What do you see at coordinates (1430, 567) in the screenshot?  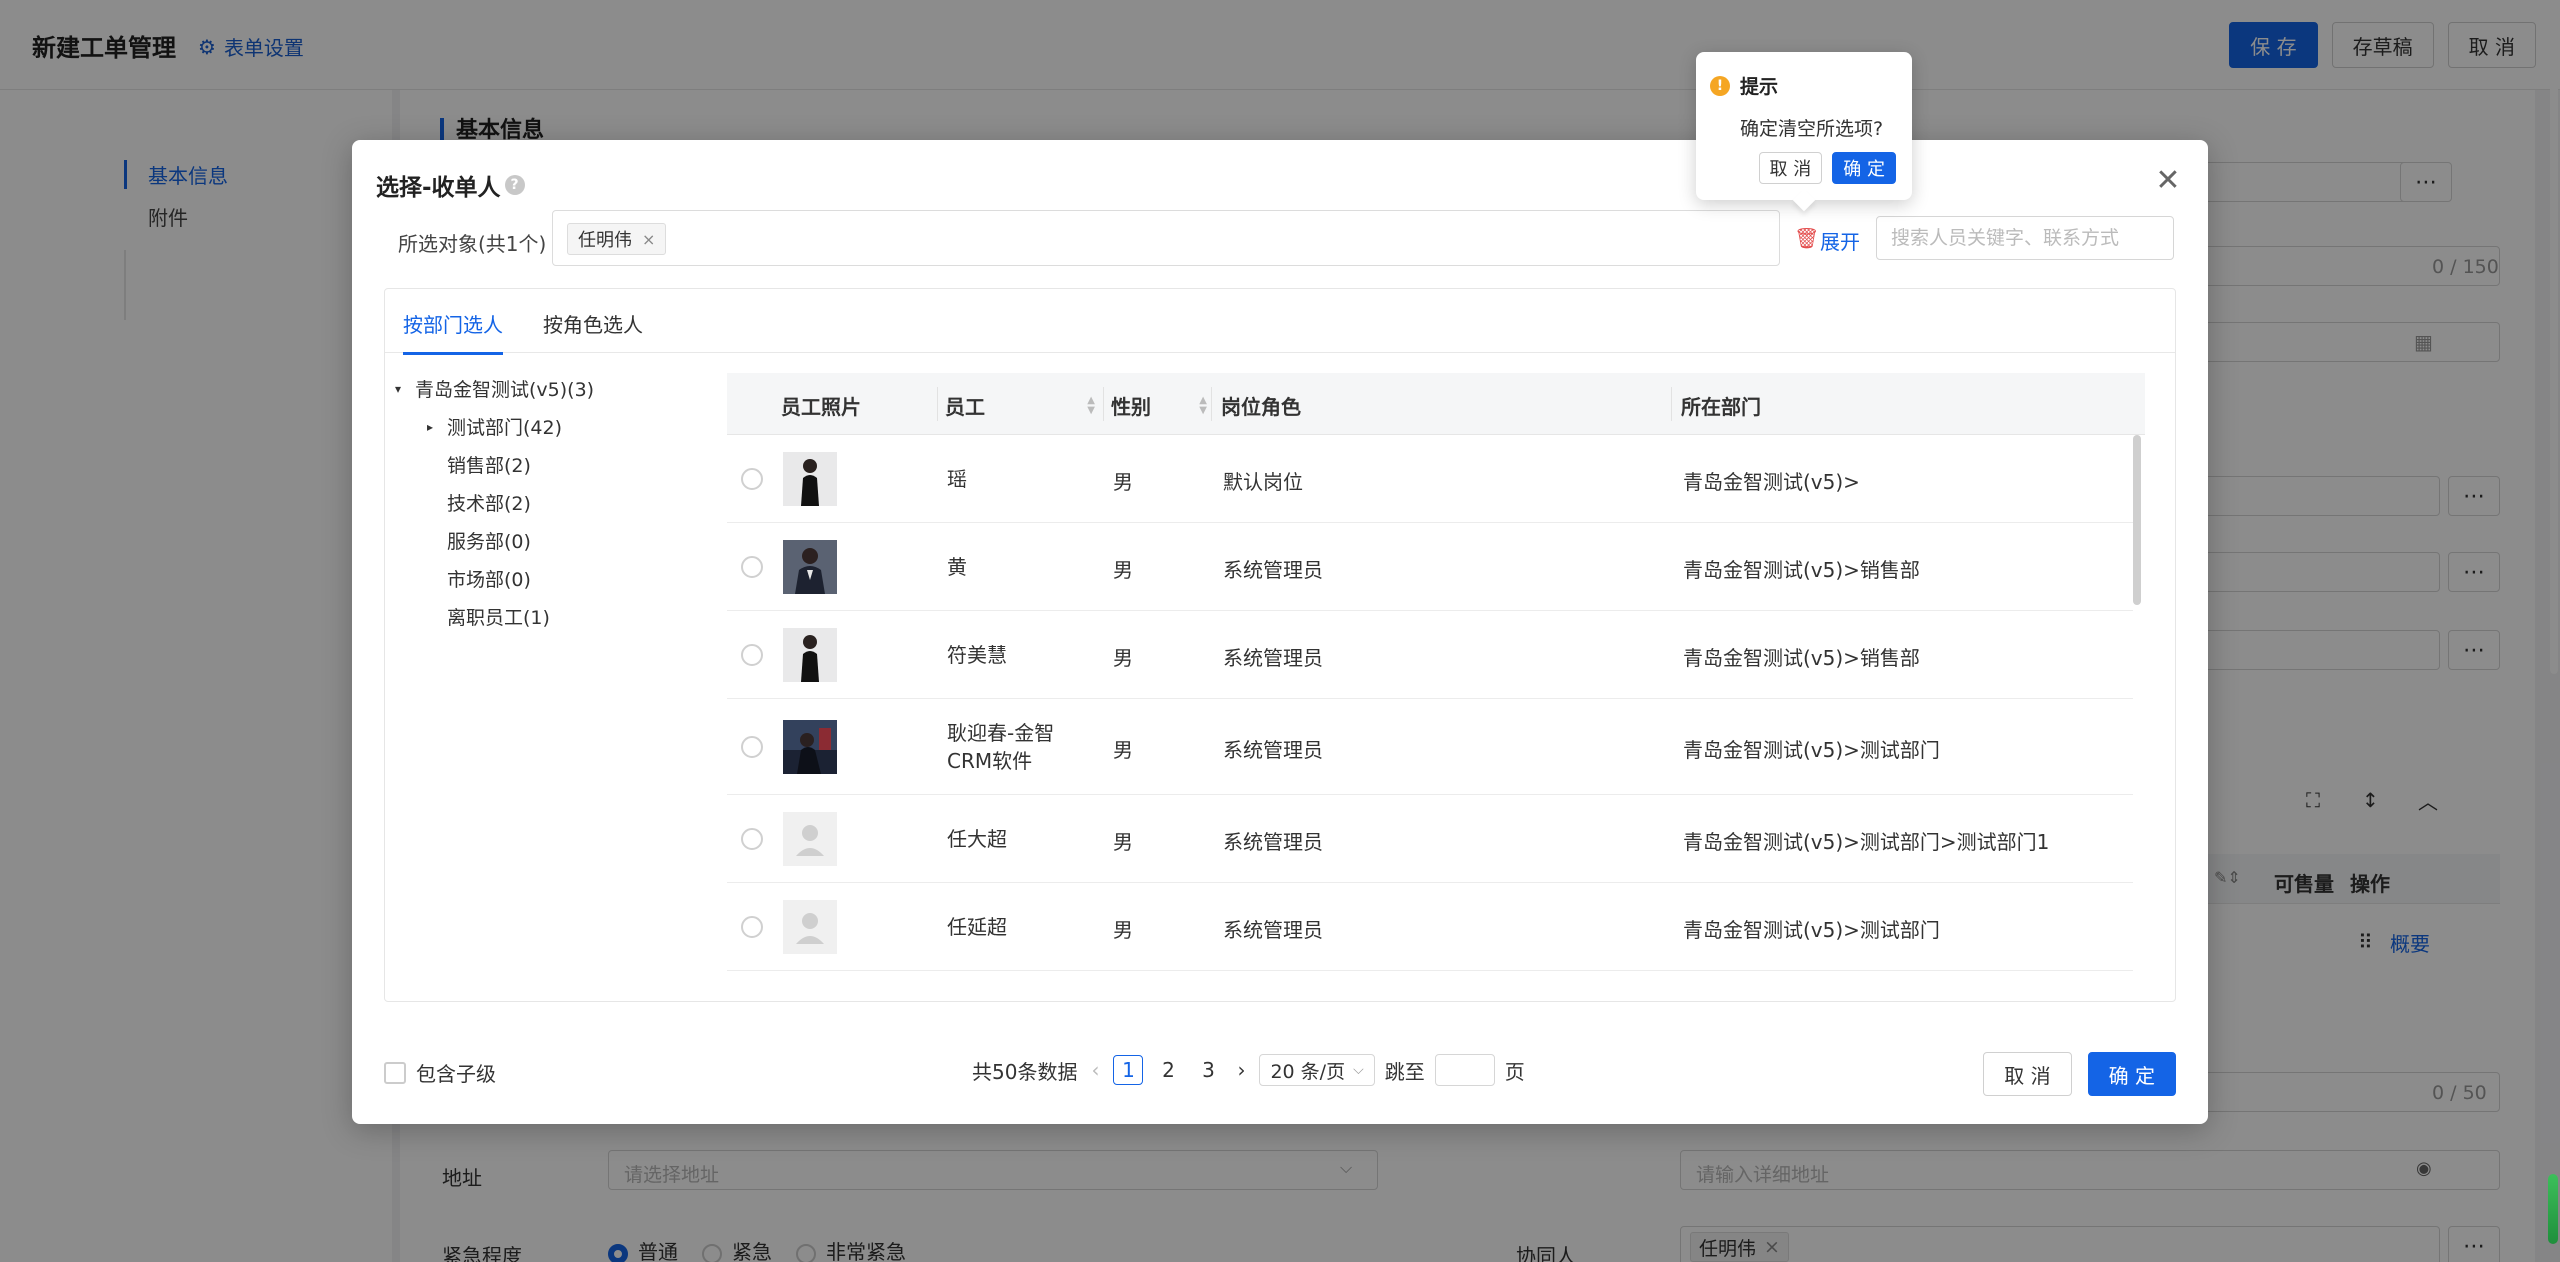 I see `table-row: 黄 男 系统管理员 青岛金智测试(v5)>销售部` at bounding box center [1430, 567].